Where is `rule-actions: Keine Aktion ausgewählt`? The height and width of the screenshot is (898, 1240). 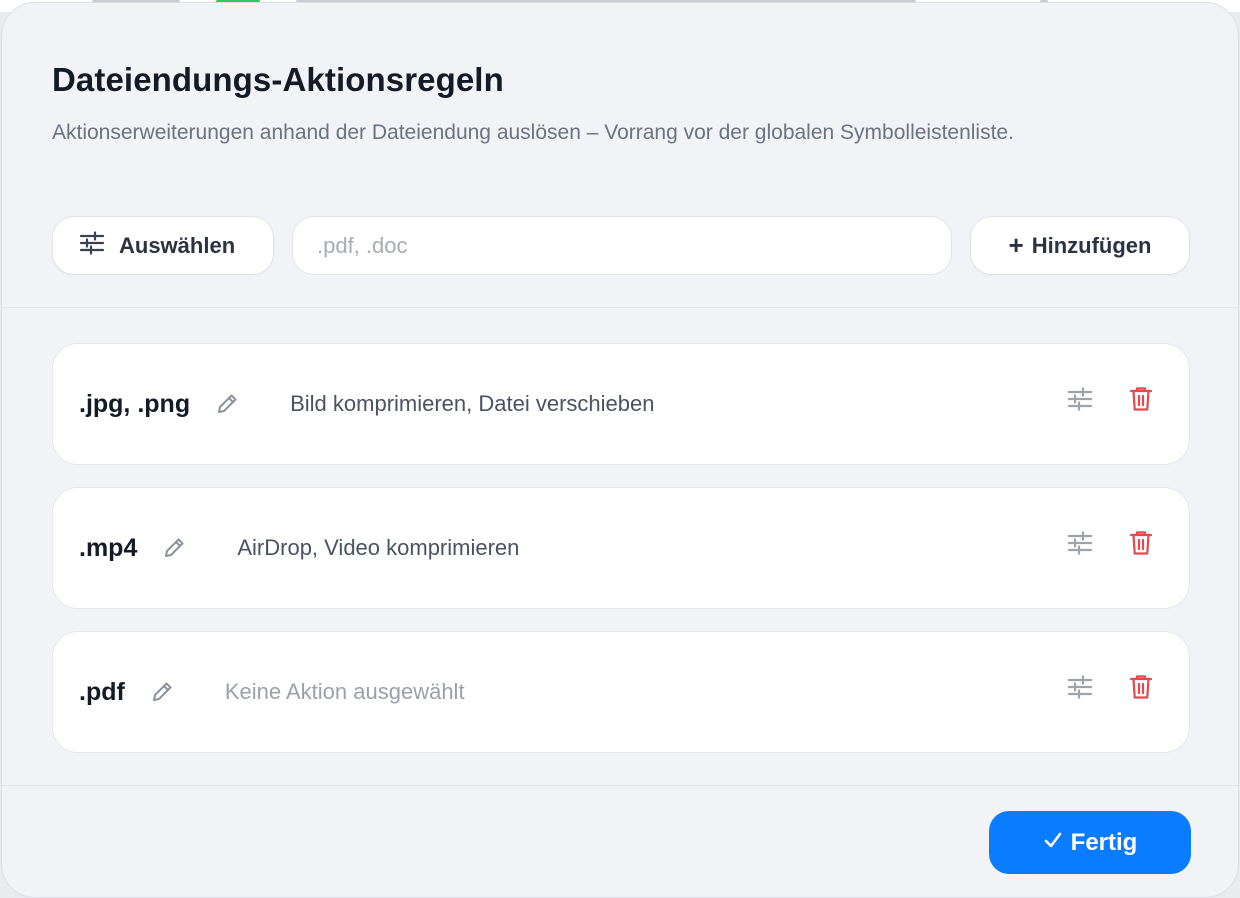
rule-actions: Keine Aktion ausgewählt is located at coordinates (344, 691).